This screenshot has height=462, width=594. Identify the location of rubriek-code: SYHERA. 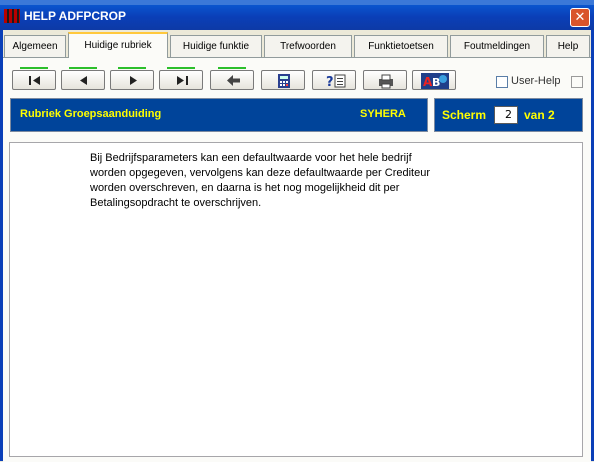
(383, 114).